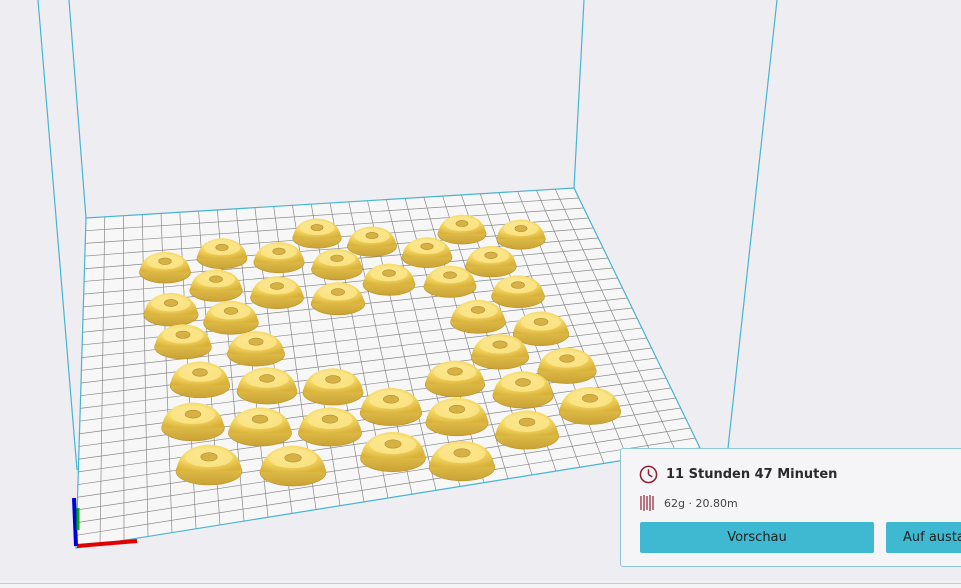  I want to click on print-time-row: 11 Stunden 47 Minuten, so click(738, 474).